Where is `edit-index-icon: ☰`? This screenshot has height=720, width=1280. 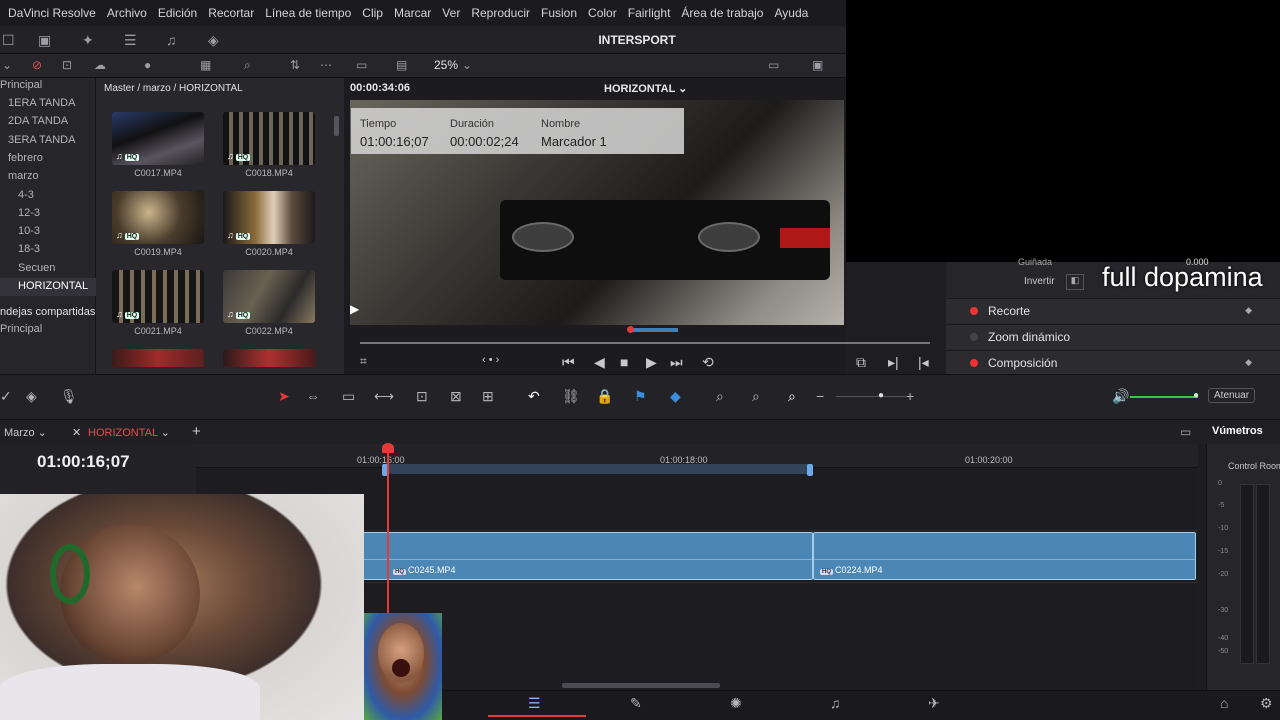 edit-index-icon: ☰ is located at coordinates (130, 40).